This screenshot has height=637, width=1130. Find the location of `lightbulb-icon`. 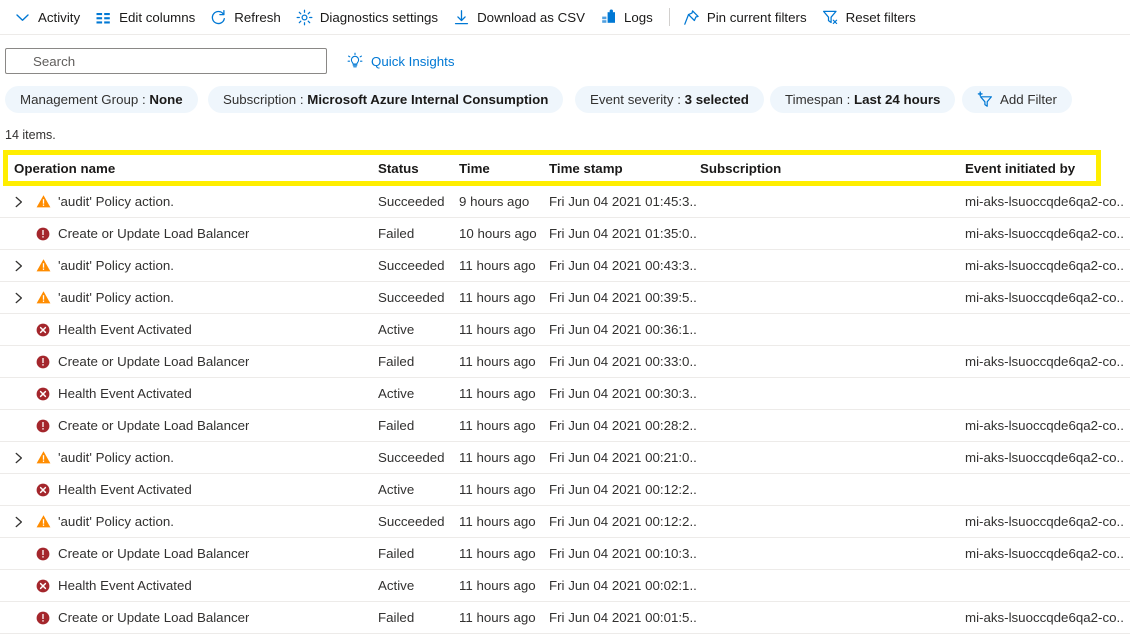

lightbulb-icon is located at coordinates (355, 61).